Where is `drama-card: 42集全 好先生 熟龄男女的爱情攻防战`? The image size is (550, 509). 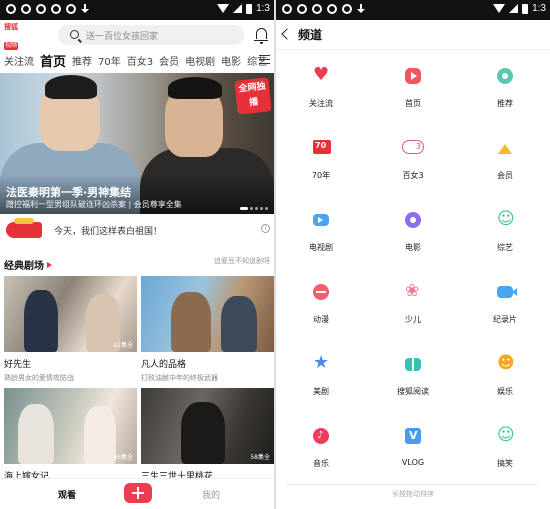
drama-card: 42集全 好先生 熟龄男女的爱情攻防战 is located at coordinates (70, 329).